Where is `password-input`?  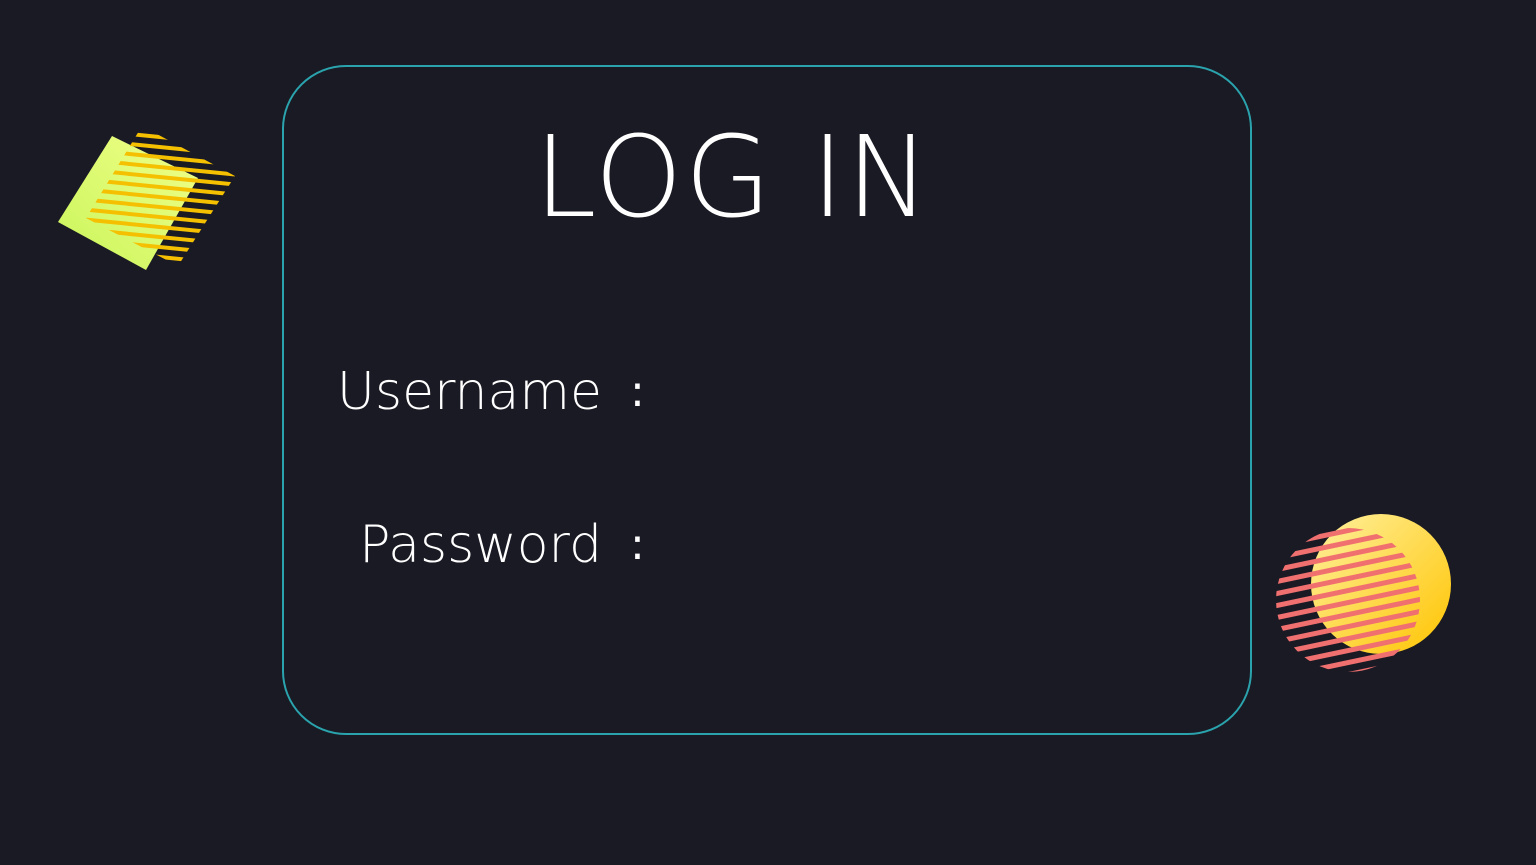
password-input is located at coordinates (944, 545).